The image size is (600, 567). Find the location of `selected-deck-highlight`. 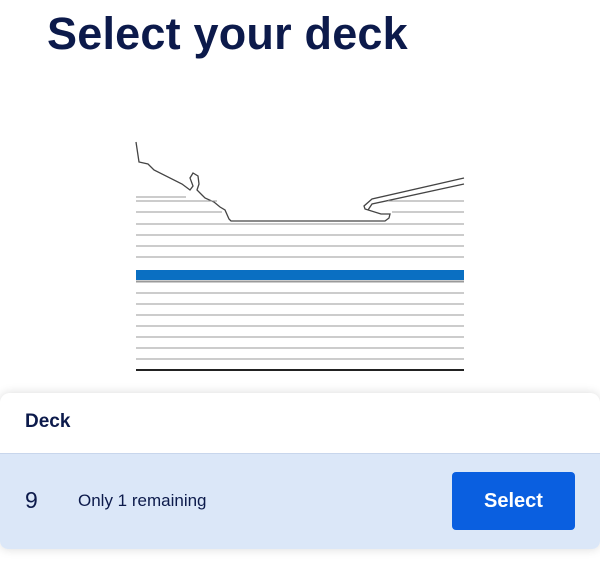

selected-deck-highlight is located at coordinates (300, 275).